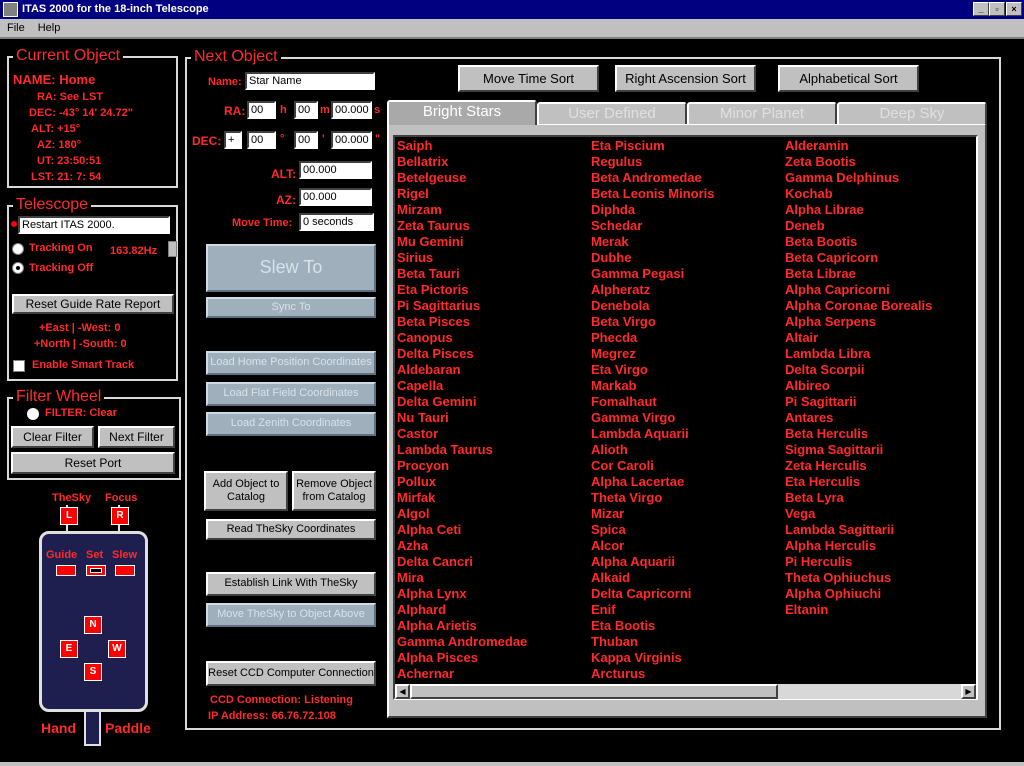  Describe the element at coordinates (336, 222) in the screenshot. I see `move-time-input: 0 seconds` at that location.